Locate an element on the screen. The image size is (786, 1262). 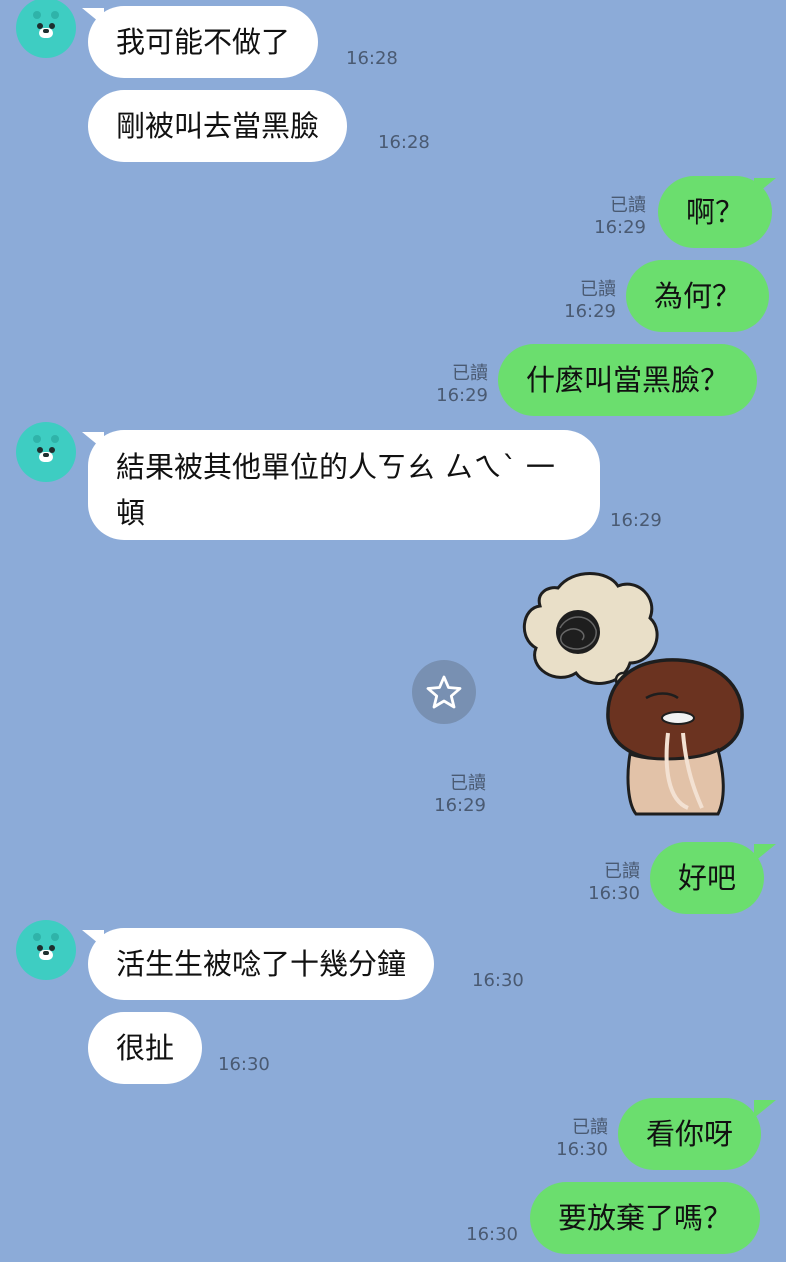
mushroom-thinking-sticker is located at coordinates (633, 693).